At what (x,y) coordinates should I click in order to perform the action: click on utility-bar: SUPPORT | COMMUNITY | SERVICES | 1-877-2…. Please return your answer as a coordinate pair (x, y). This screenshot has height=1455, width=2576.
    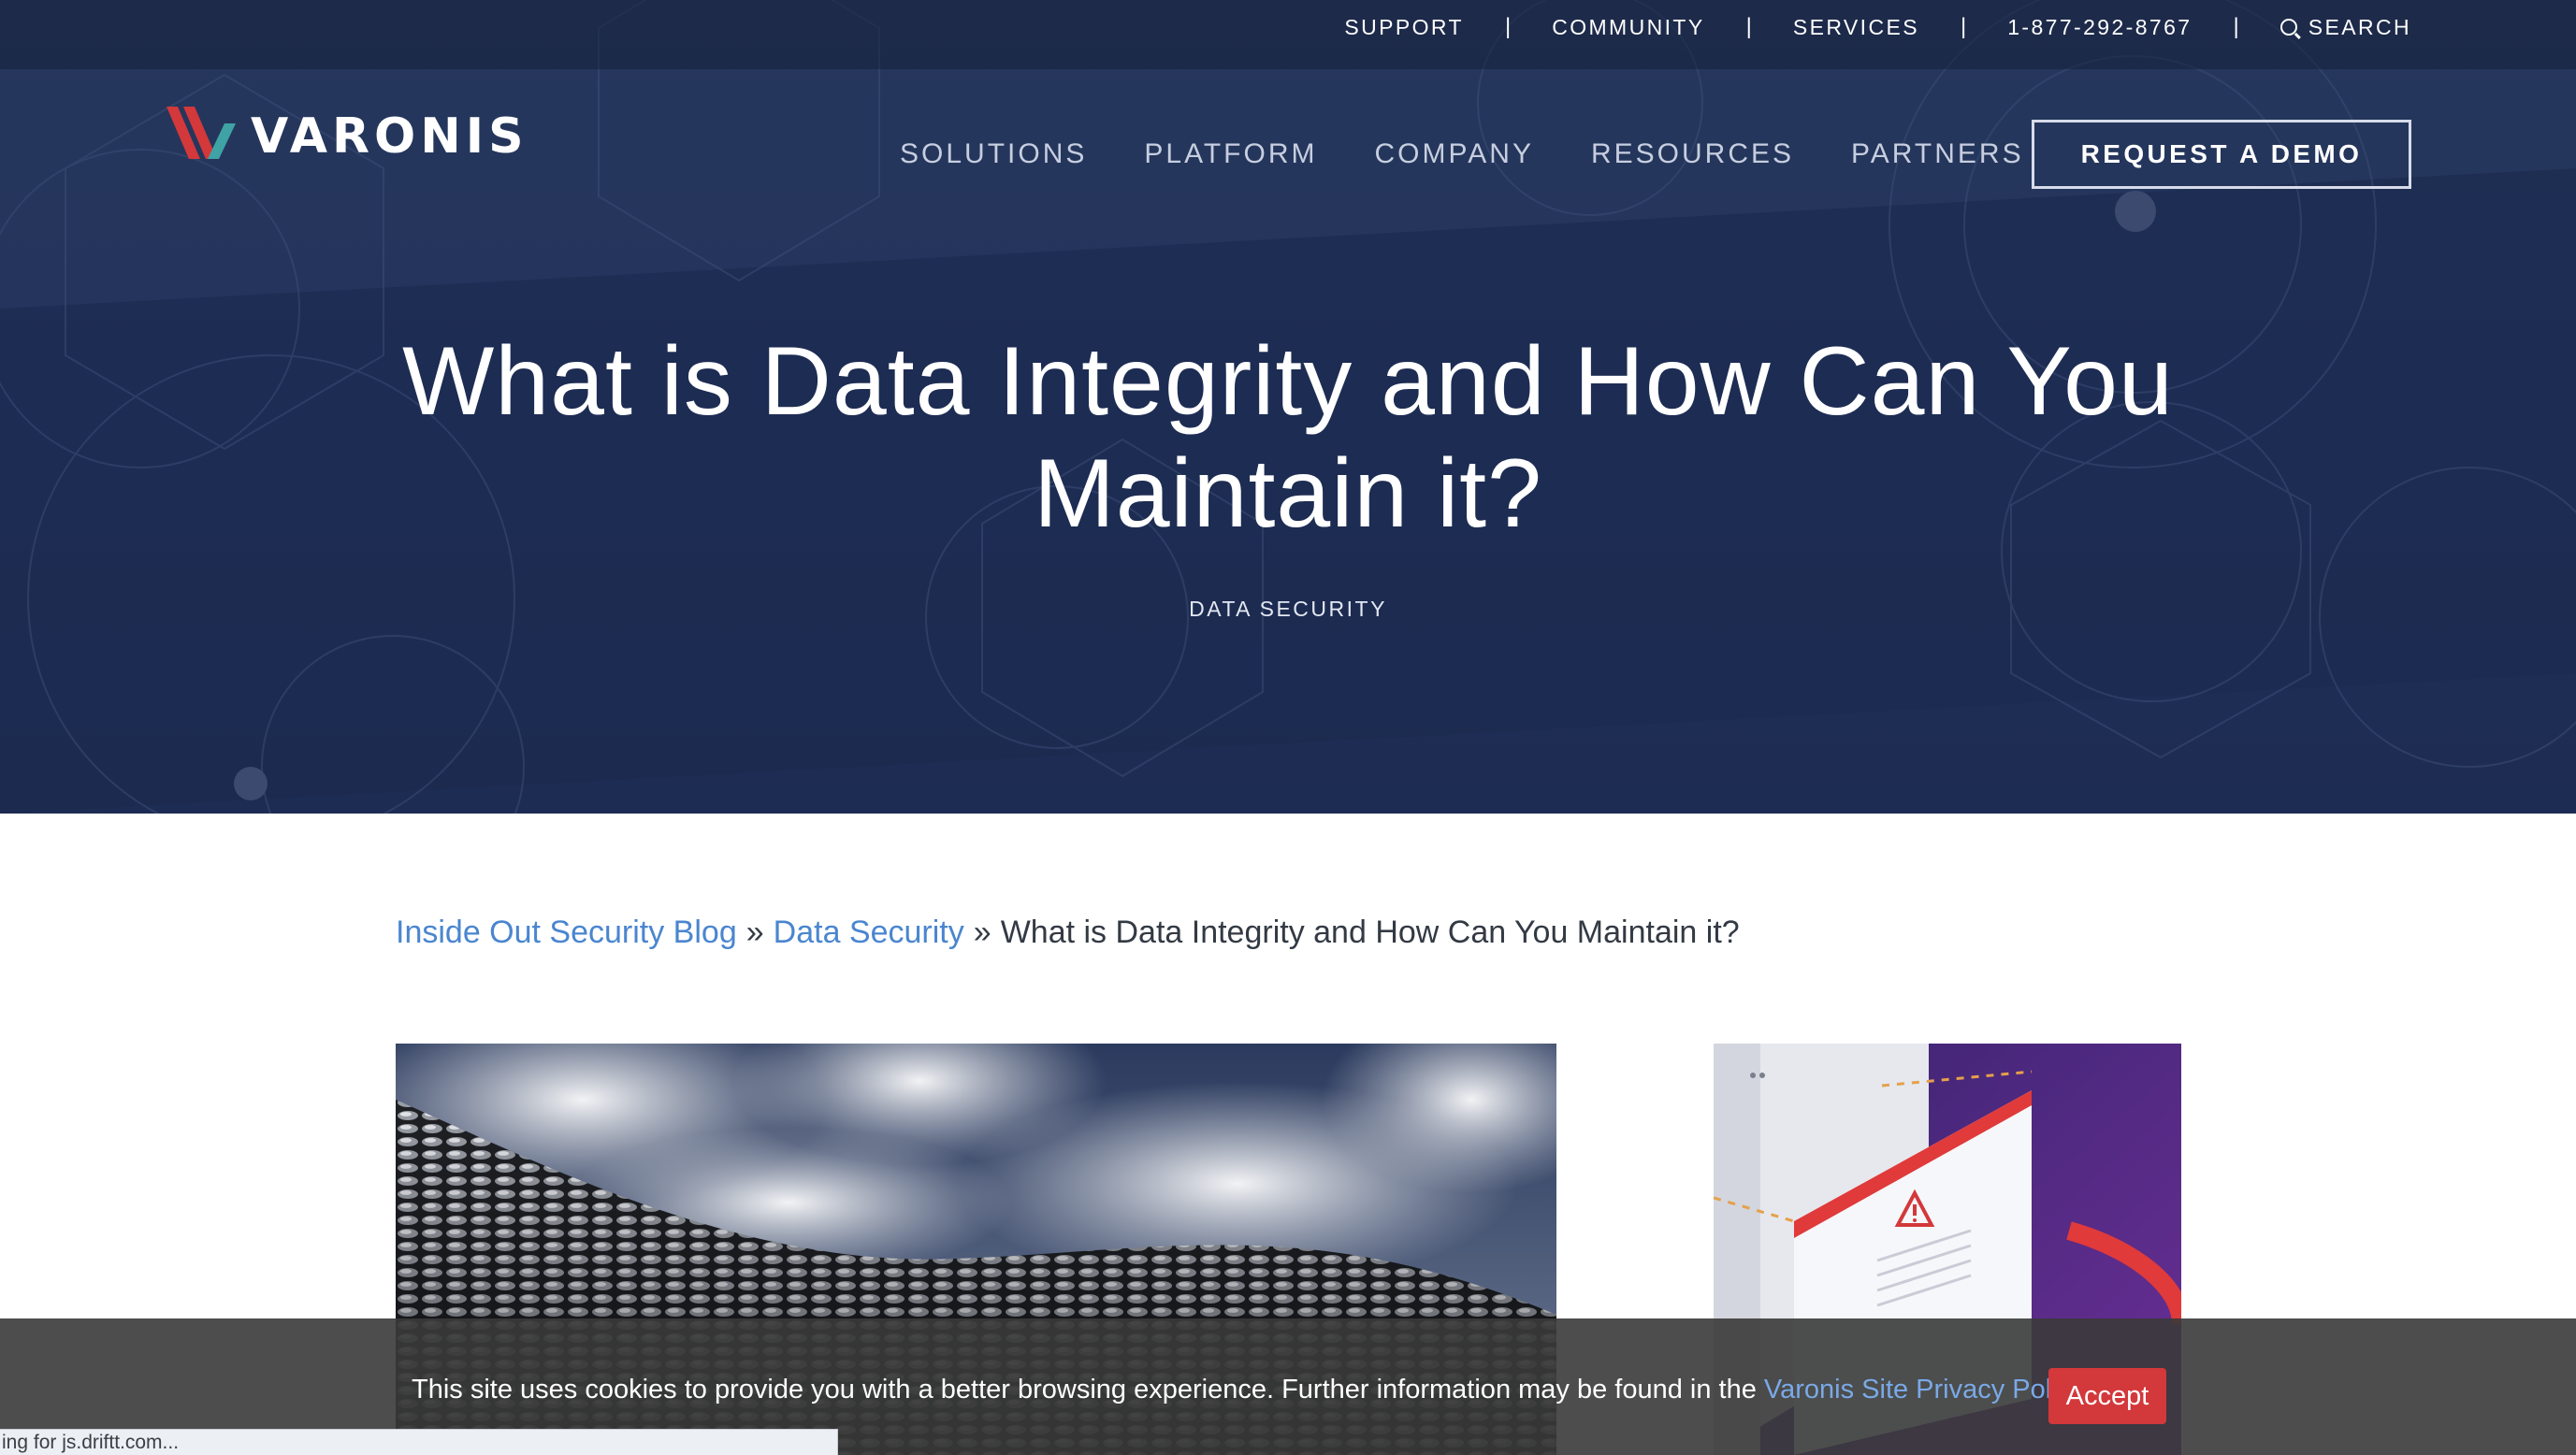
    Looking at the image, I should click on (1288, 34).